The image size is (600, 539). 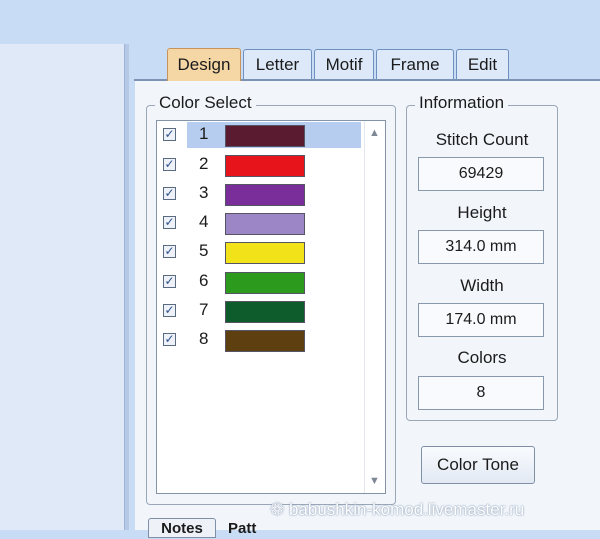 I want to click on tab-design: Design, so click(x=204, y=64).